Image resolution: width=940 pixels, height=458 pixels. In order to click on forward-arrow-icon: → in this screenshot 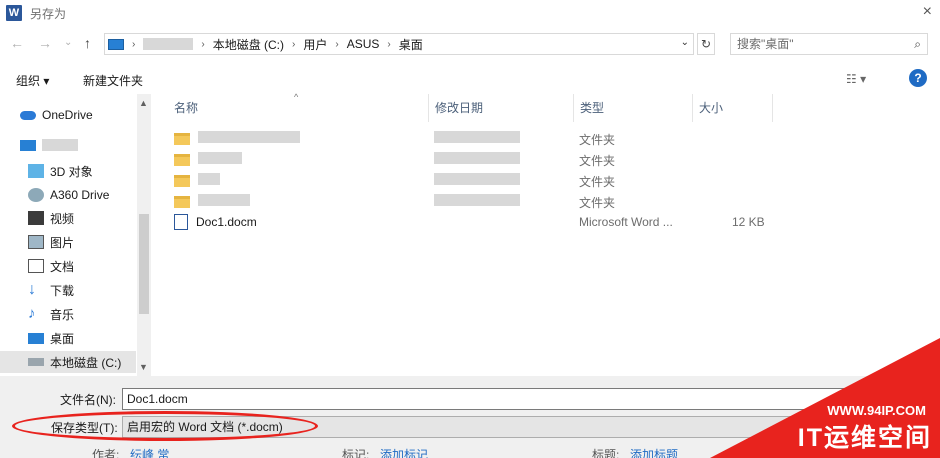, I will do `click(45, 43)`.